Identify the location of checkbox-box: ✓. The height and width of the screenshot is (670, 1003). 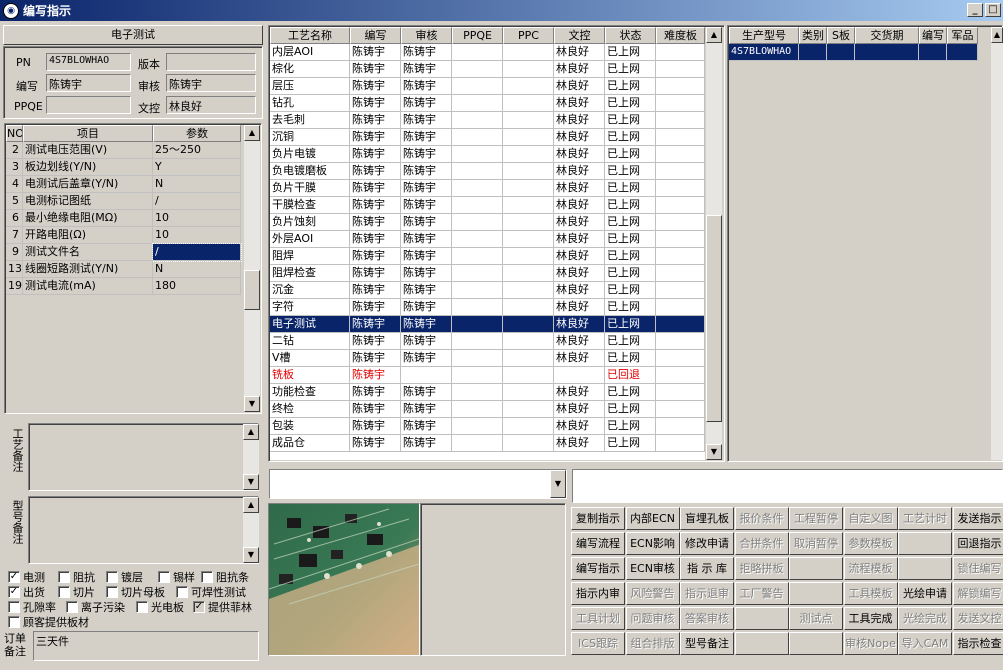
(199, 607).